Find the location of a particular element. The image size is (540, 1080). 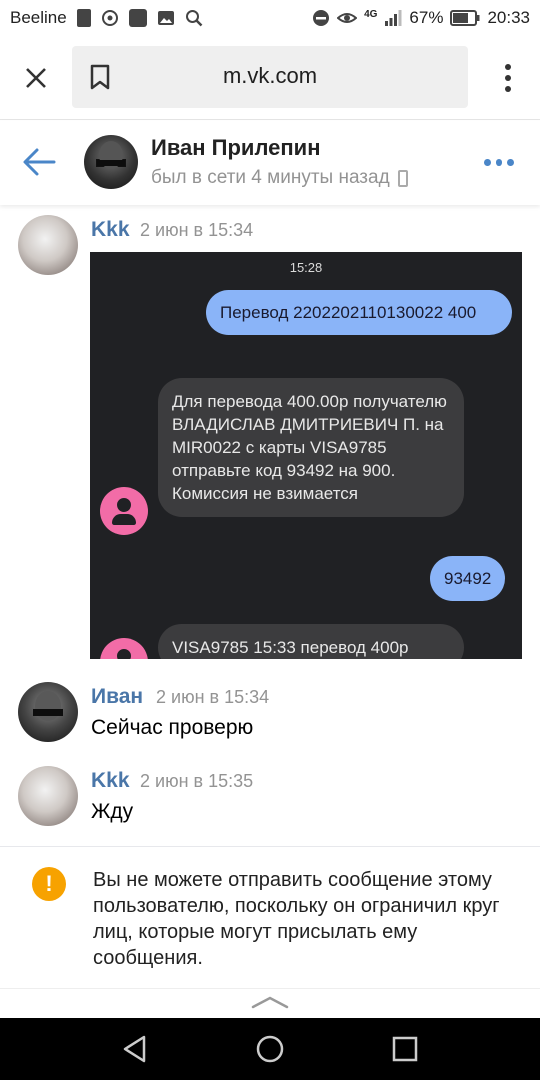

eye-icon is located at coordinates (347, 18).